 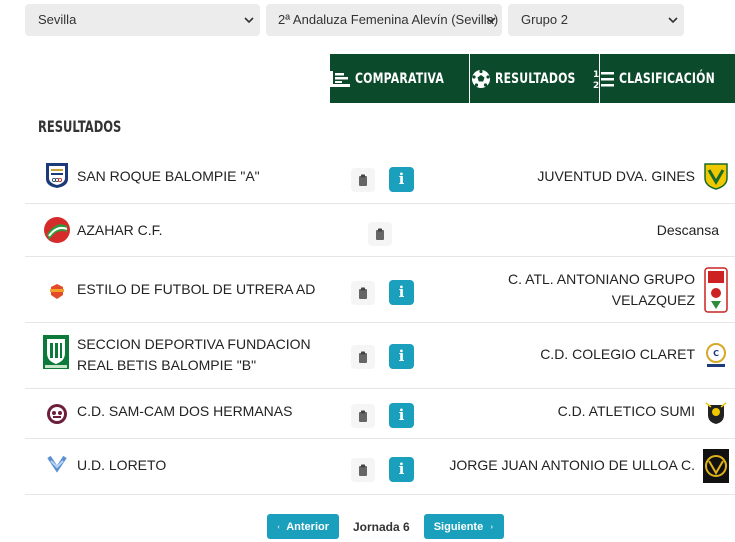 I want to click on away-team-name: JUVENTUD DVA. GINES, so click(x=580, y=176).